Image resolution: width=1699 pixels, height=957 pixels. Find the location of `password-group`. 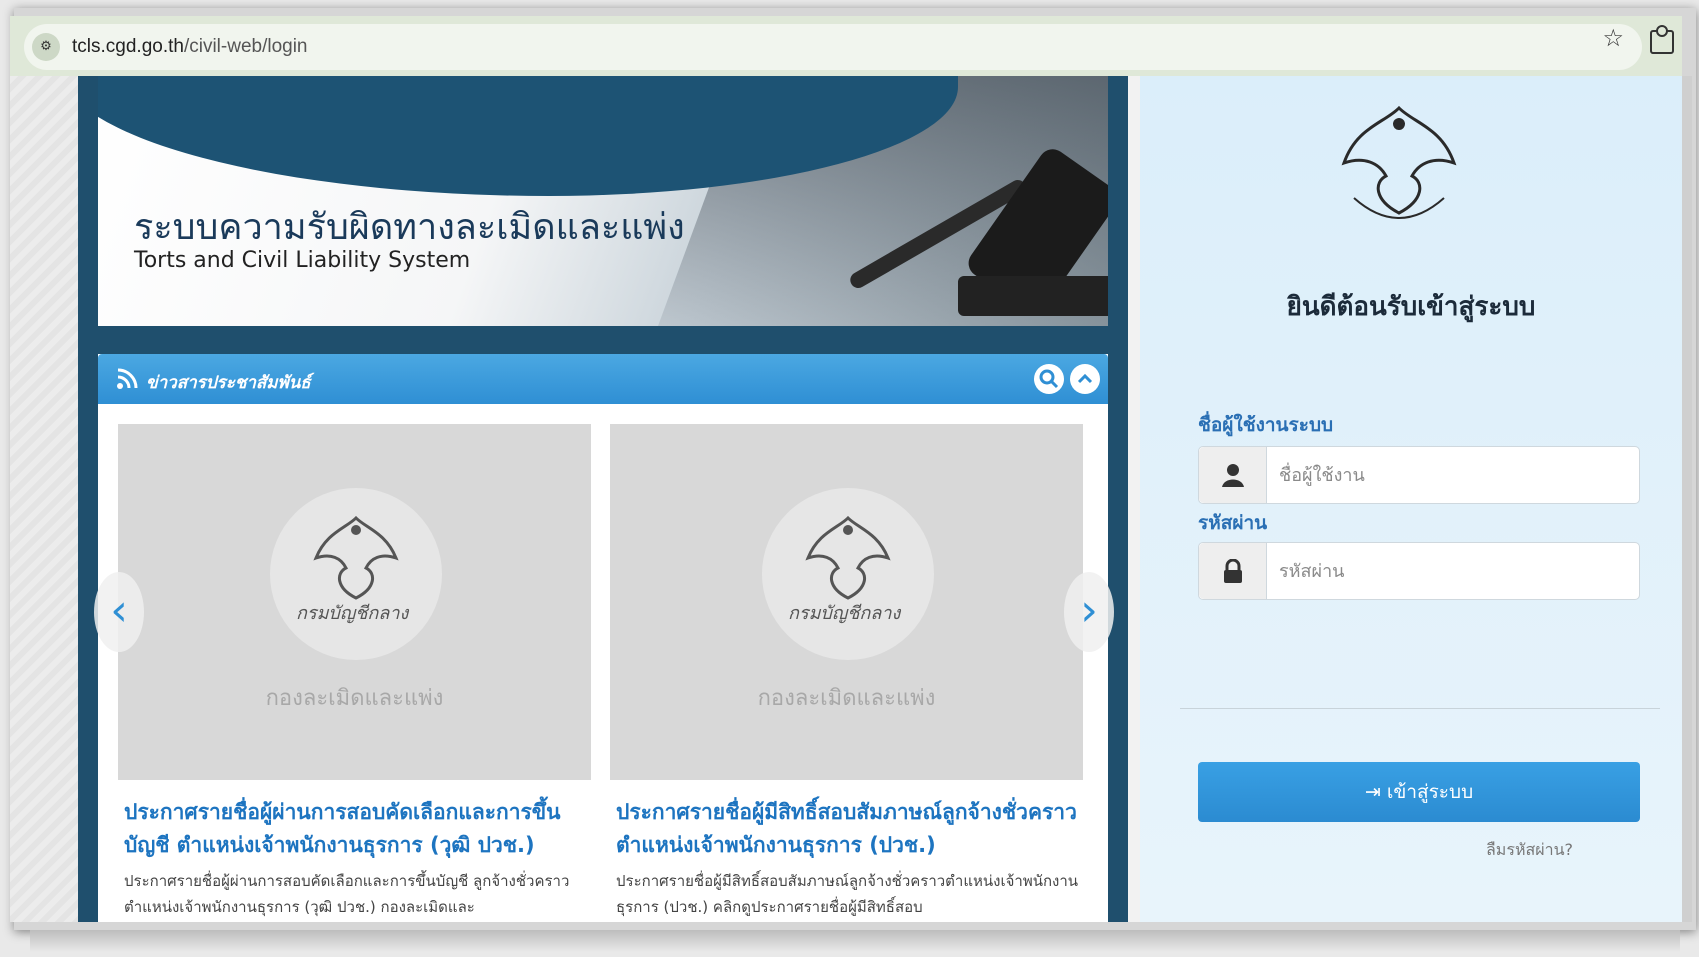

password-group is located at coordinates (1419, 571).